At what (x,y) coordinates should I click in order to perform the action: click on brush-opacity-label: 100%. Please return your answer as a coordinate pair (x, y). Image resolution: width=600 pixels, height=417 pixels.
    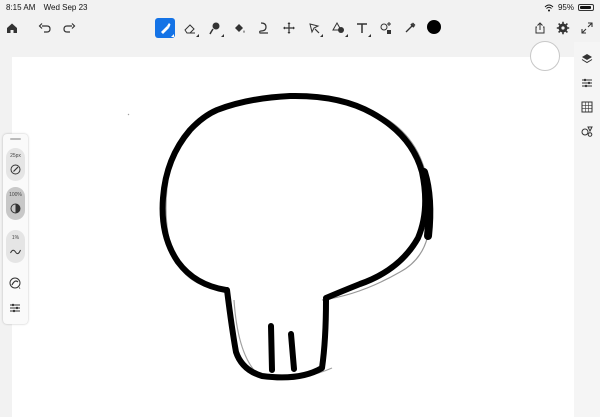
    Looking at the image, I should click on (15, 195).